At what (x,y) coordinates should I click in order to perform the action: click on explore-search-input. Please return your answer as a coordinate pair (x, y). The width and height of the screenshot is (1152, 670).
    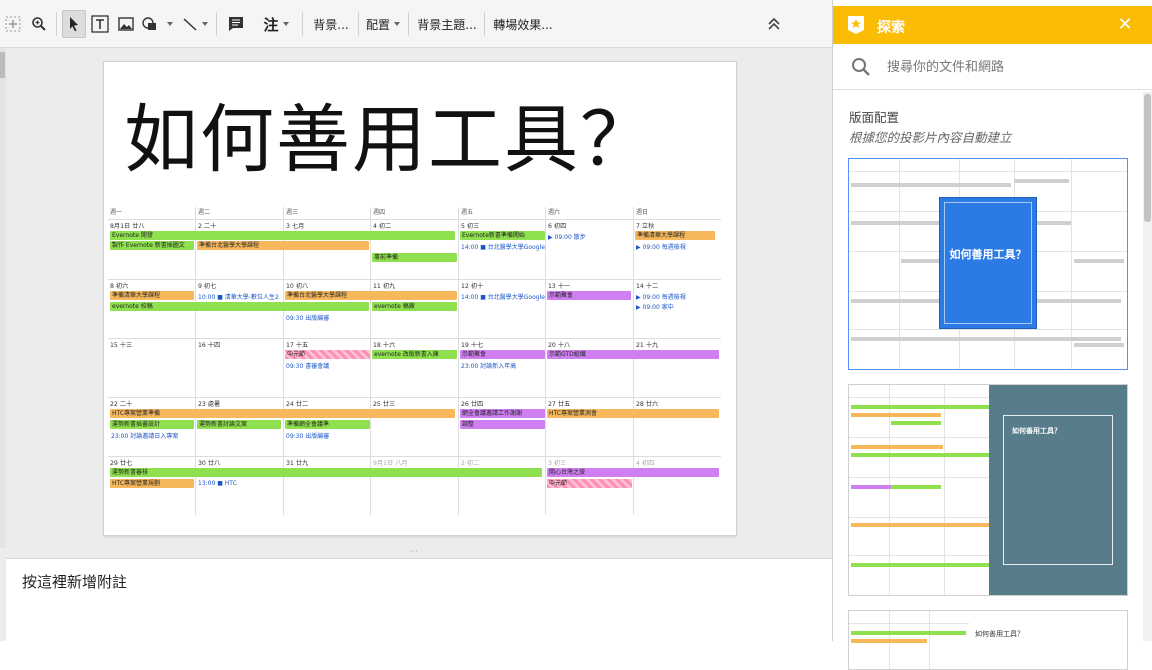
    Looking at the image, I should click on (1007, 67).